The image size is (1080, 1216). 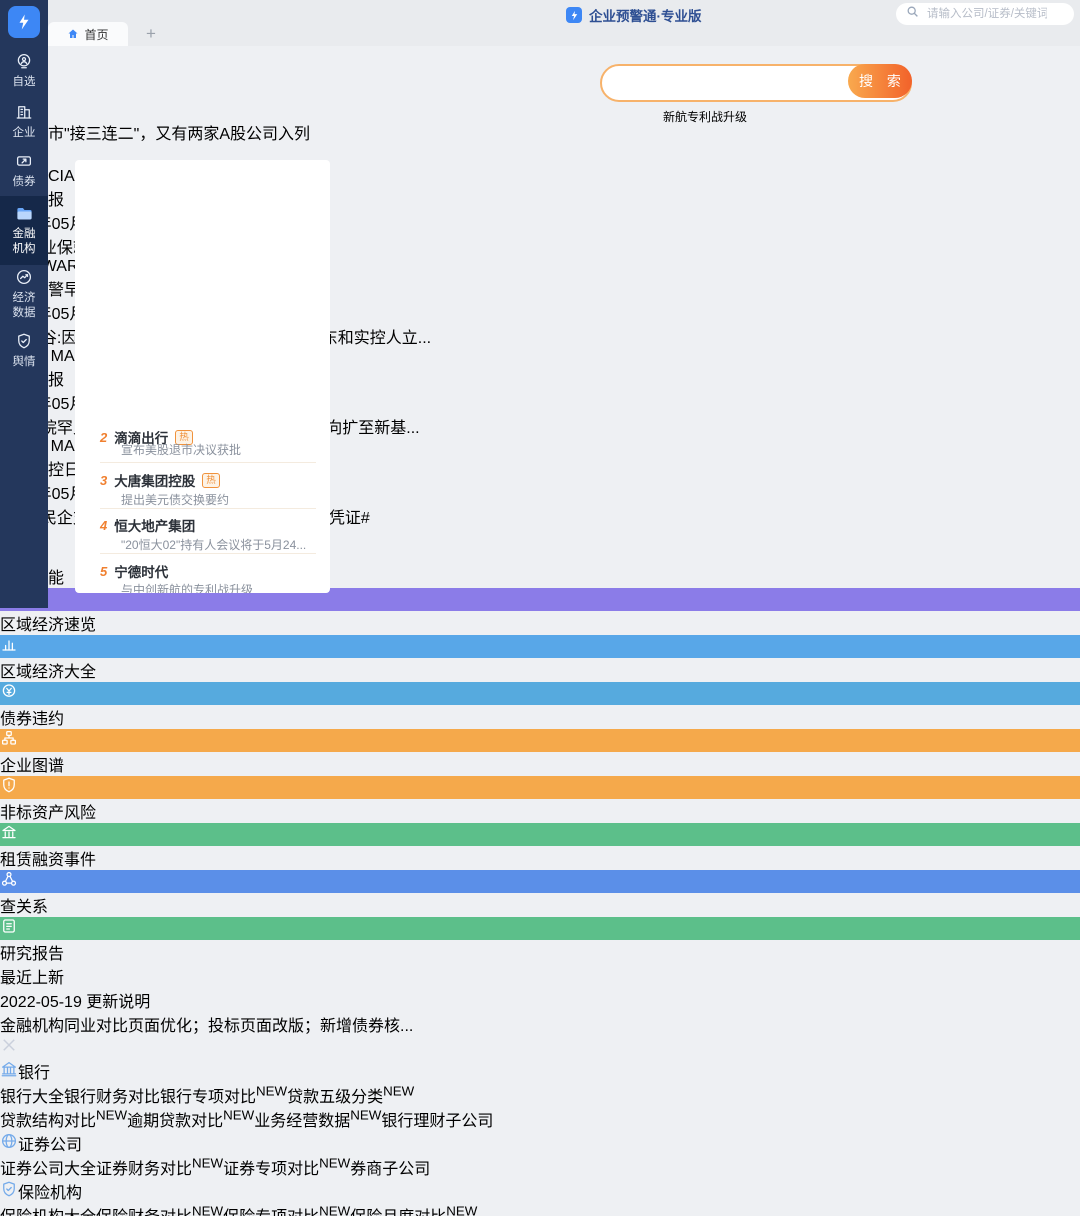 What do you see at coordinates (63, 1119) in the screenshot?
I see `menu-item-贷款结构对比: 贷款结构对比NEW` at bounding box center [63, 1119].